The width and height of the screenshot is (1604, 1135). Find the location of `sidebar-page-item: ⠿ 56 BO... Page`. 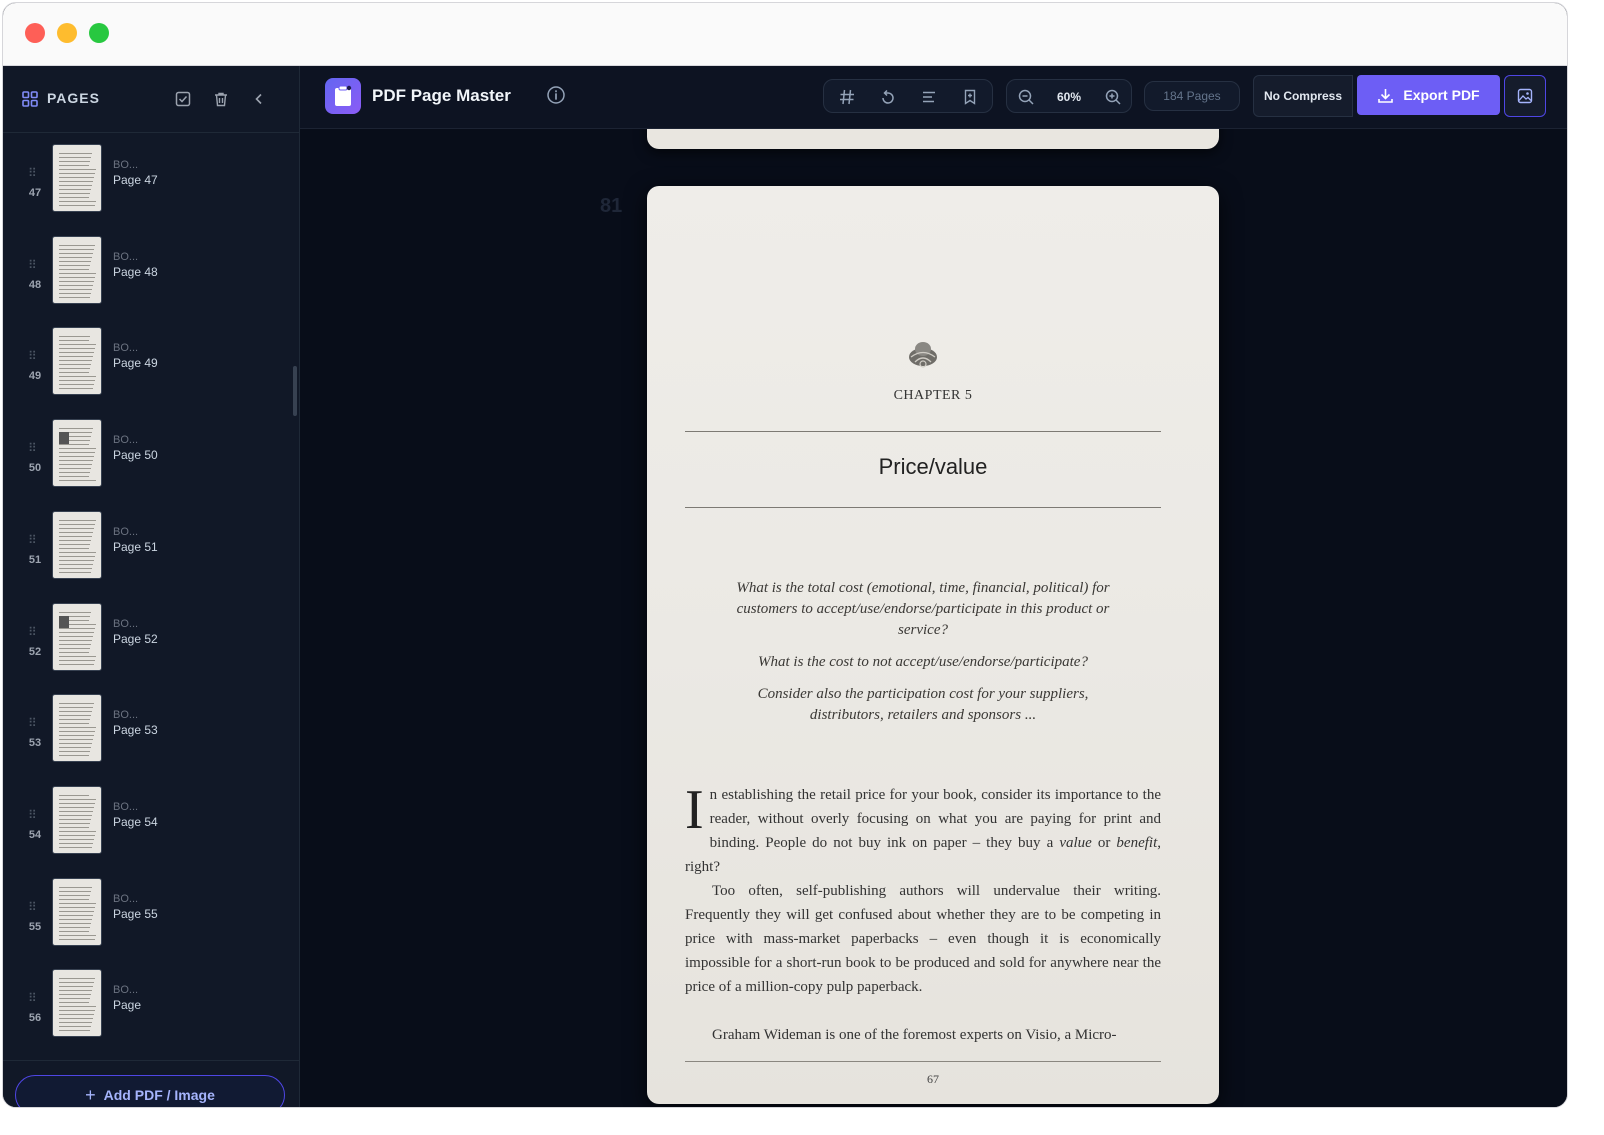

sidebar-page-item: ⠿ 56 BO... Page is located at coordinates (151, 1014).